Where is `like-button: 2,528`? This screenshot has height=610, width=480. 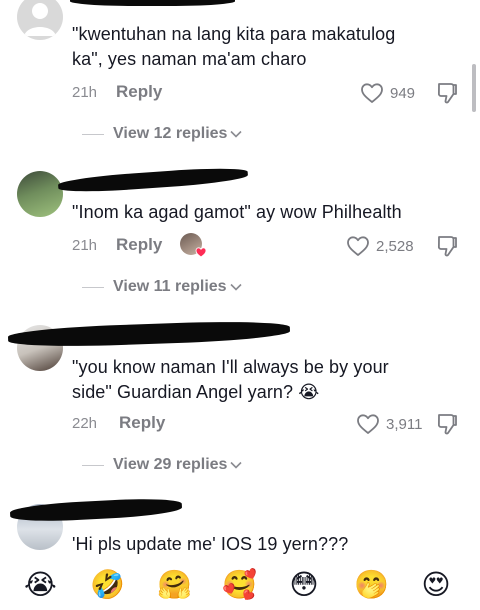 like-button: 2,528 is located at coordinates (380, 246).